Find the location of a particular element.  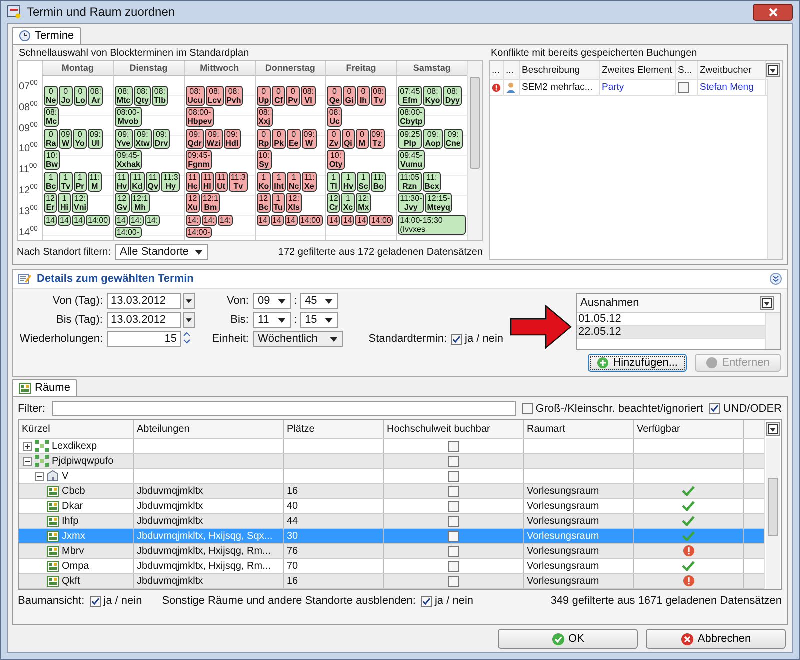

appointment-block: 11:3 Tv is located at coordinates (238, 182).